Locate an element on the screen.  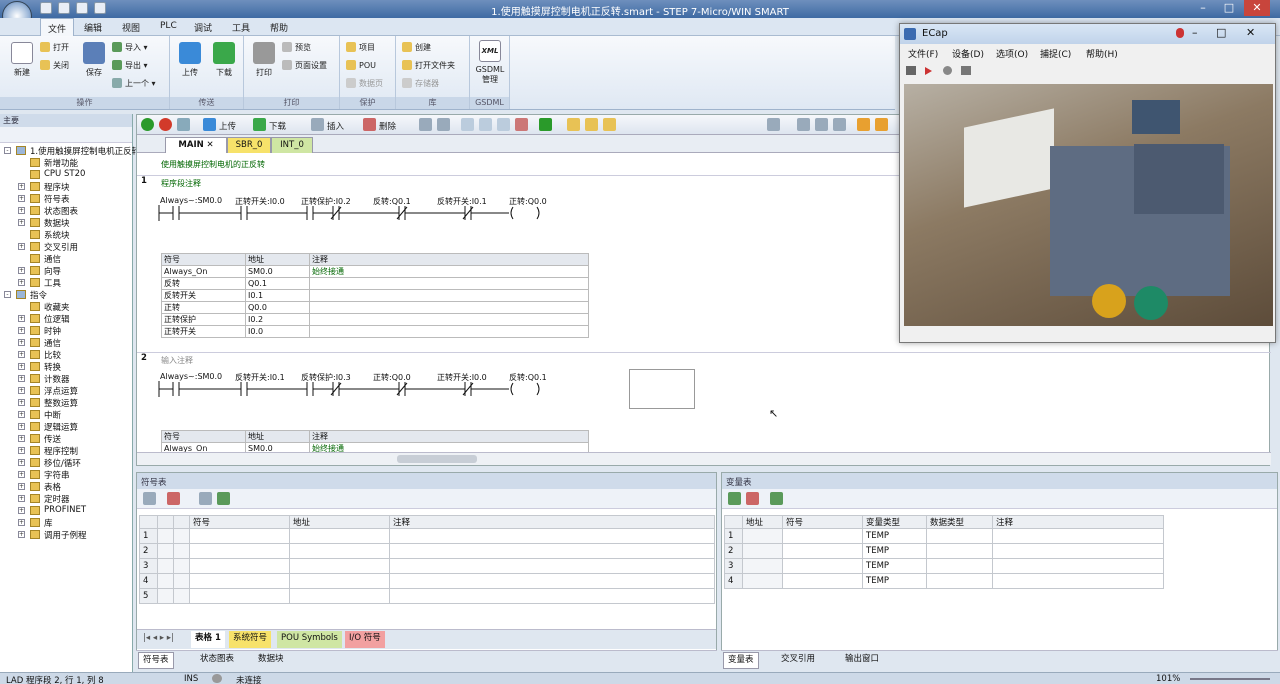
pou-button: POU is located at coordinates (361, 65).